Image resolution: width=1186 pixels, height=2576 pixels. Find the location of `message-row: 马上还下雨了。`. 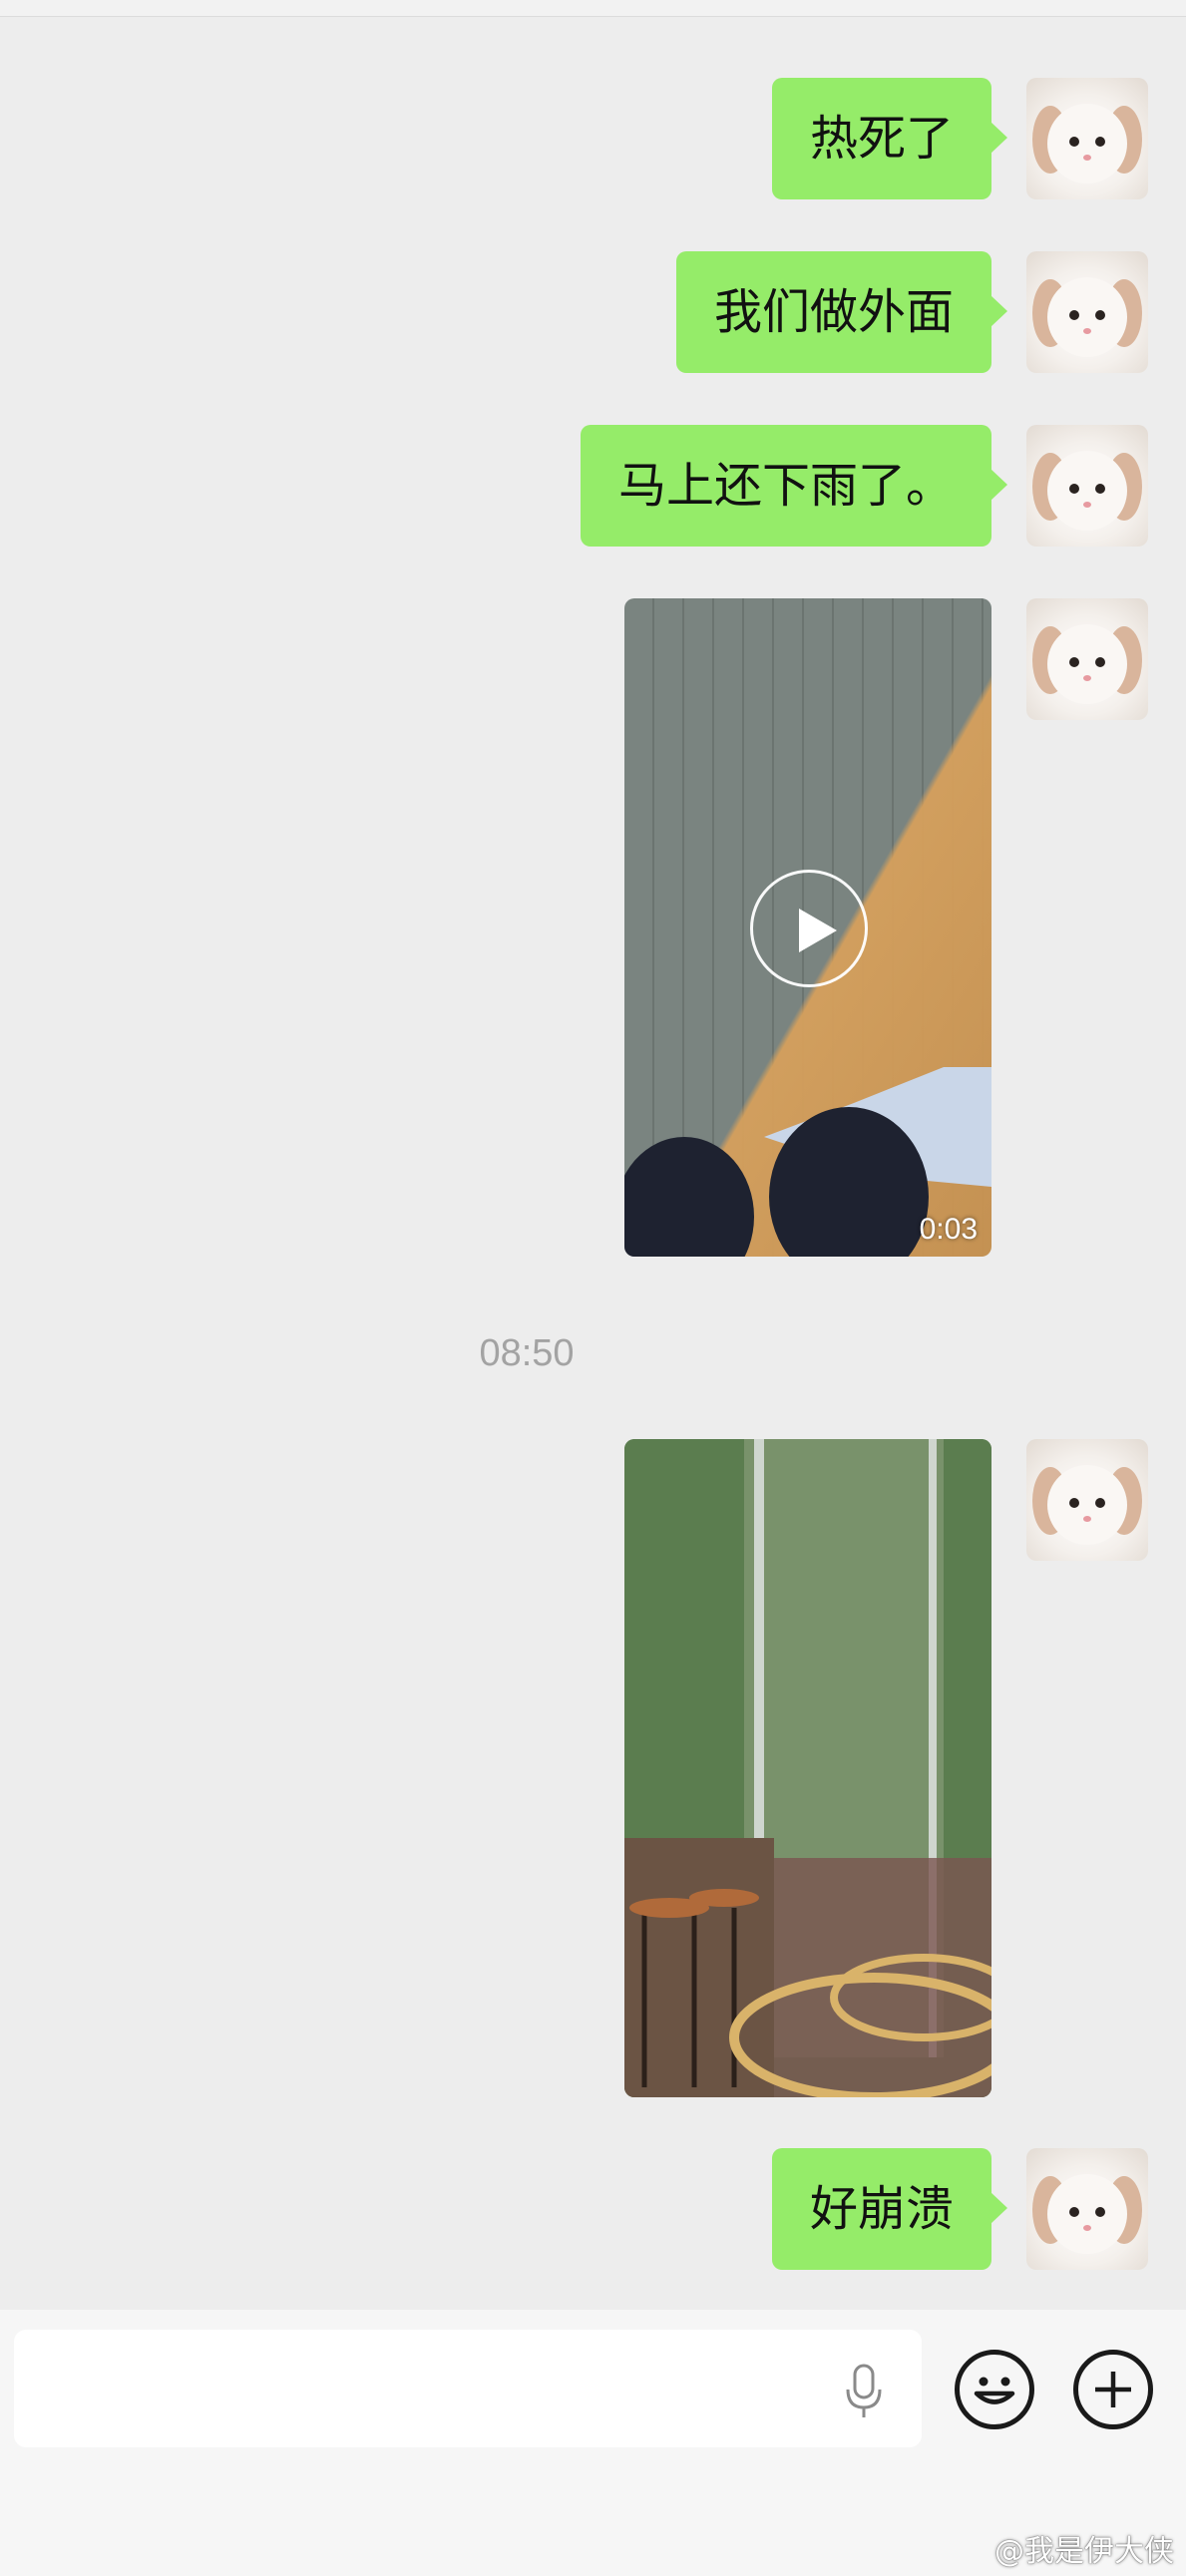

message-row: 马上还下雨了。 is located at coordinates (593, 486).